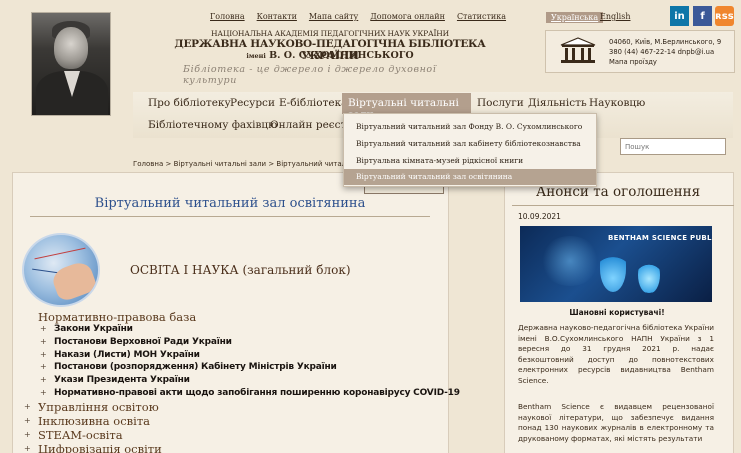  I want to click on nav-librarians: Бібліотечному фахівцю, so click(212, 125).